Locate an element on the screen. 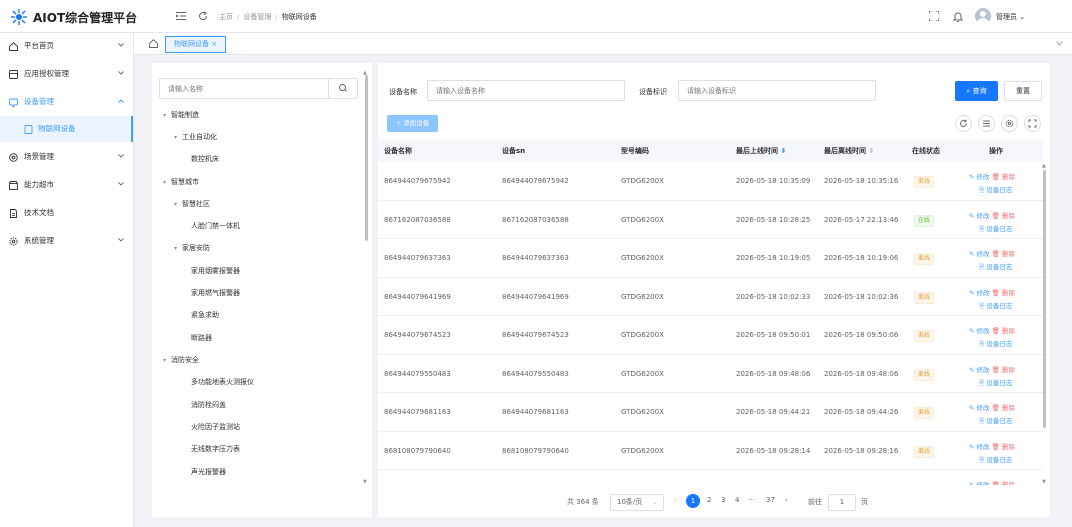  tree-node: 无线数字压力表 is located at coordinates (215, 449).